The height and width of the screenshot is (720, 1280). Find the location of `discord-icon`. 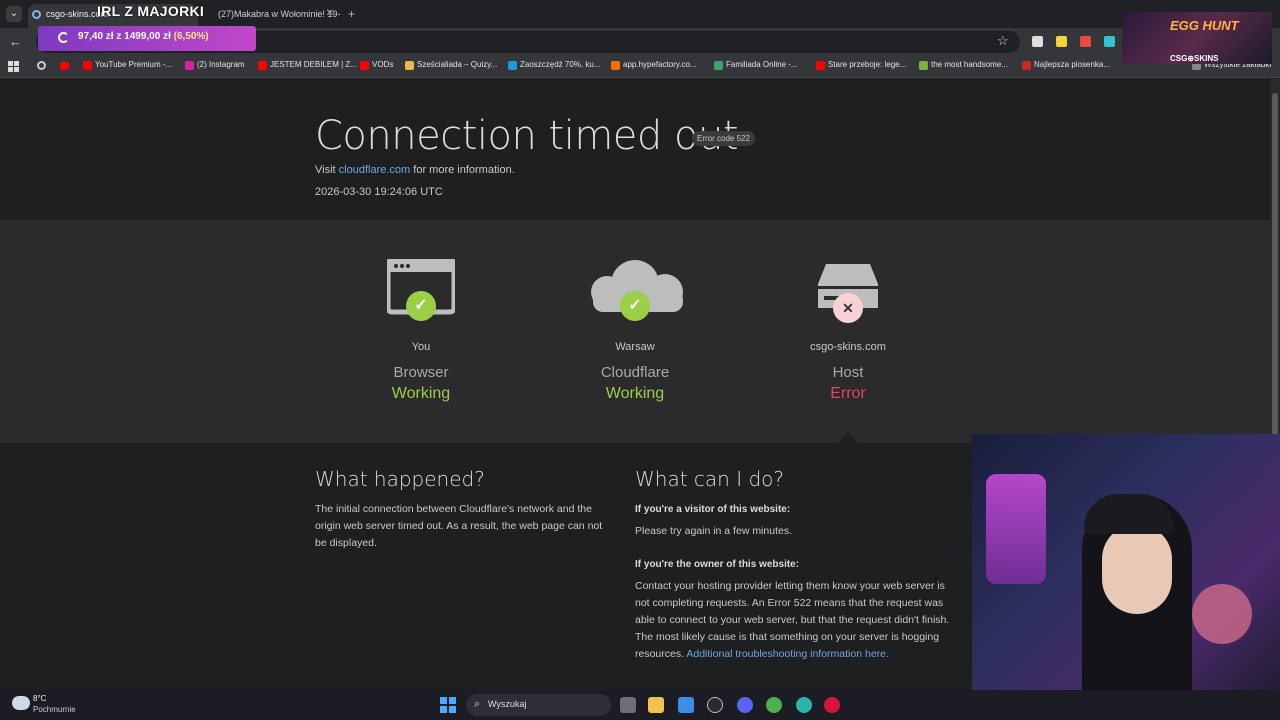

discord-icon is located at coordinates (745, 705).